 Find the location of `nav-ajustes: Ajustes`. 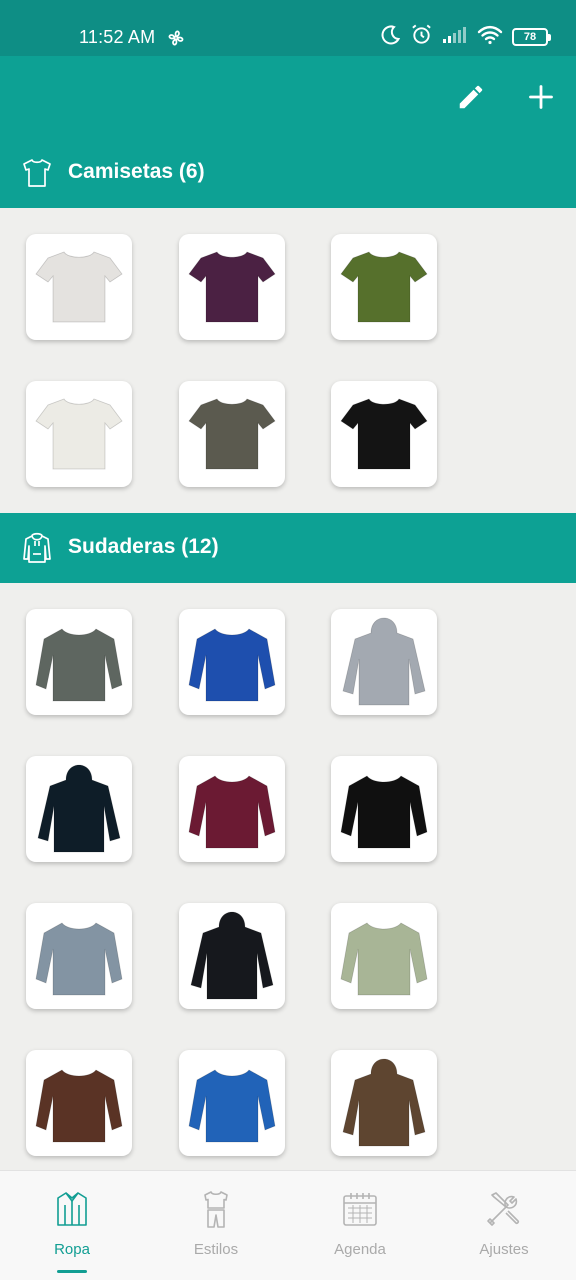

nav-ajustes: Ajustes is located at coordinates (504, 1225).